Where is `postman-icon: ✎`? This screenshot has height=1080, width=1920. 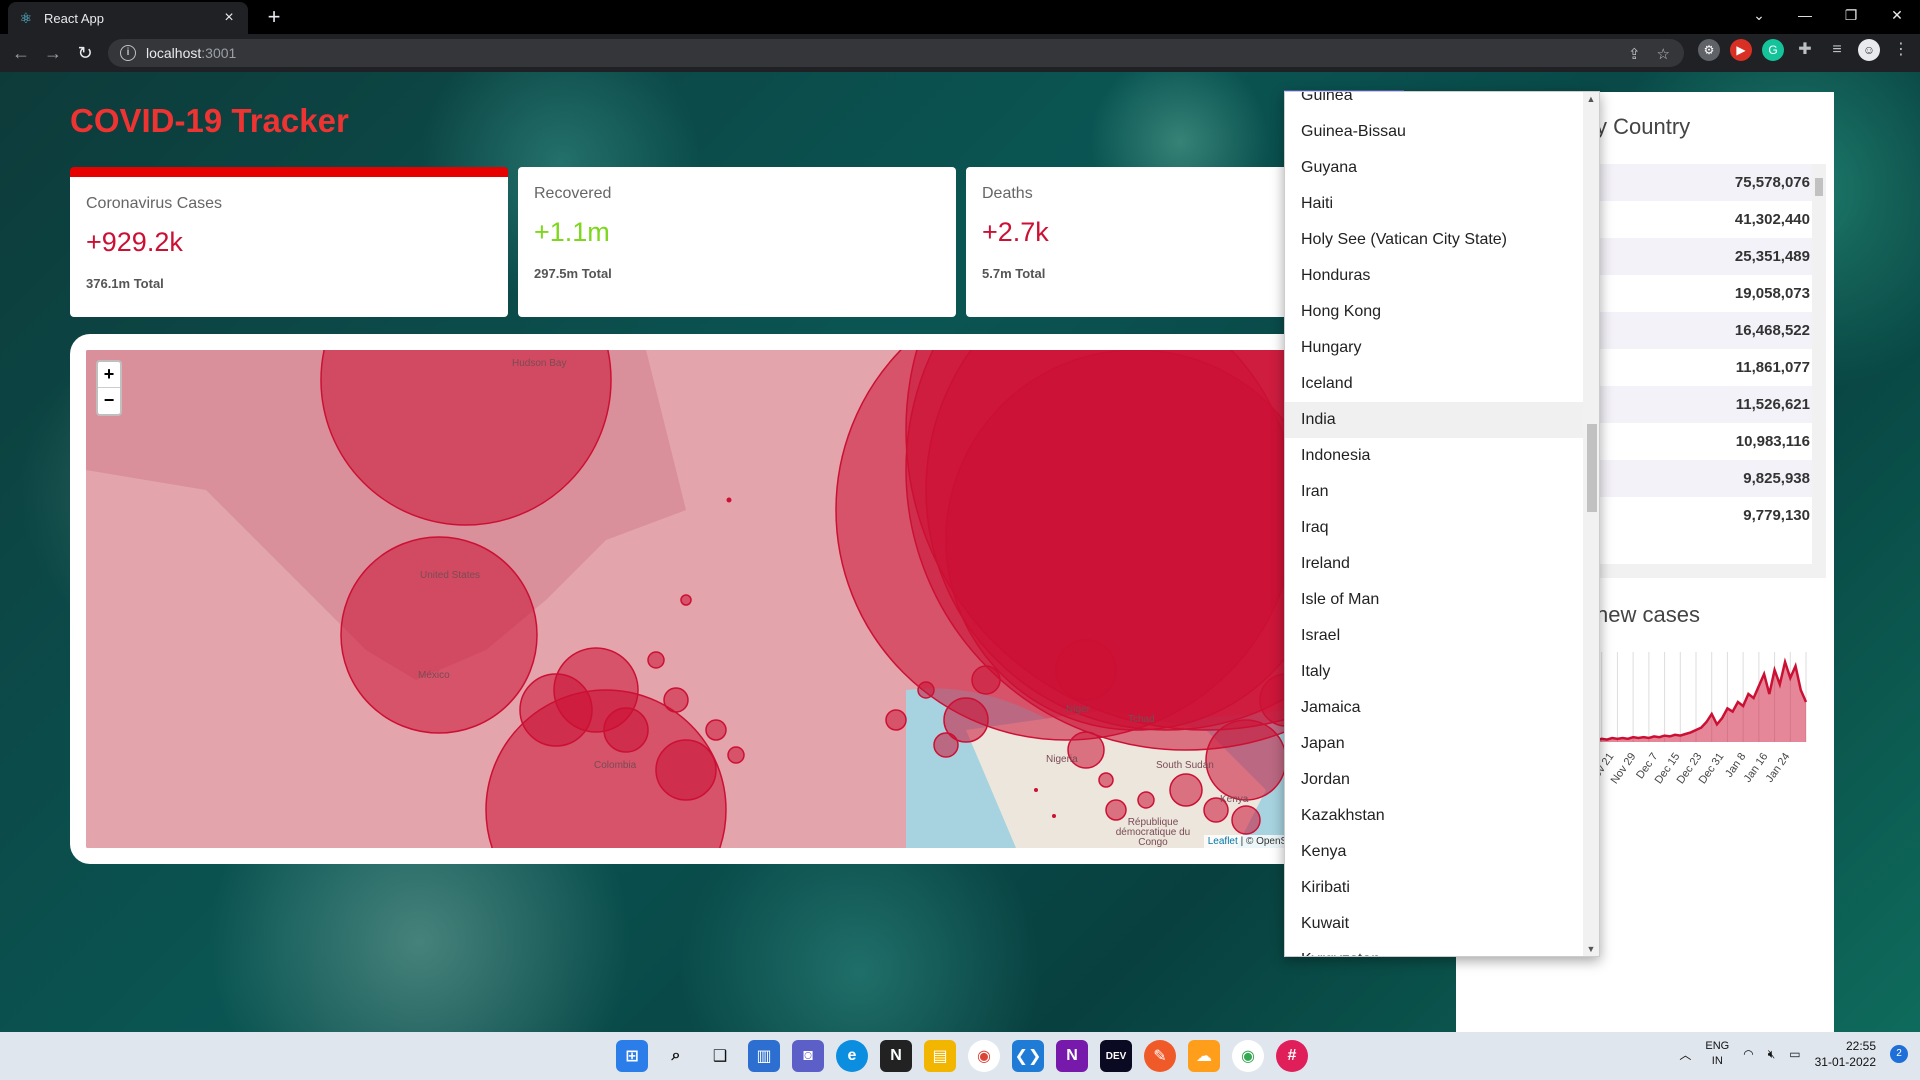
postman-icon: ✎ is located at coordinates (1160, 1056).